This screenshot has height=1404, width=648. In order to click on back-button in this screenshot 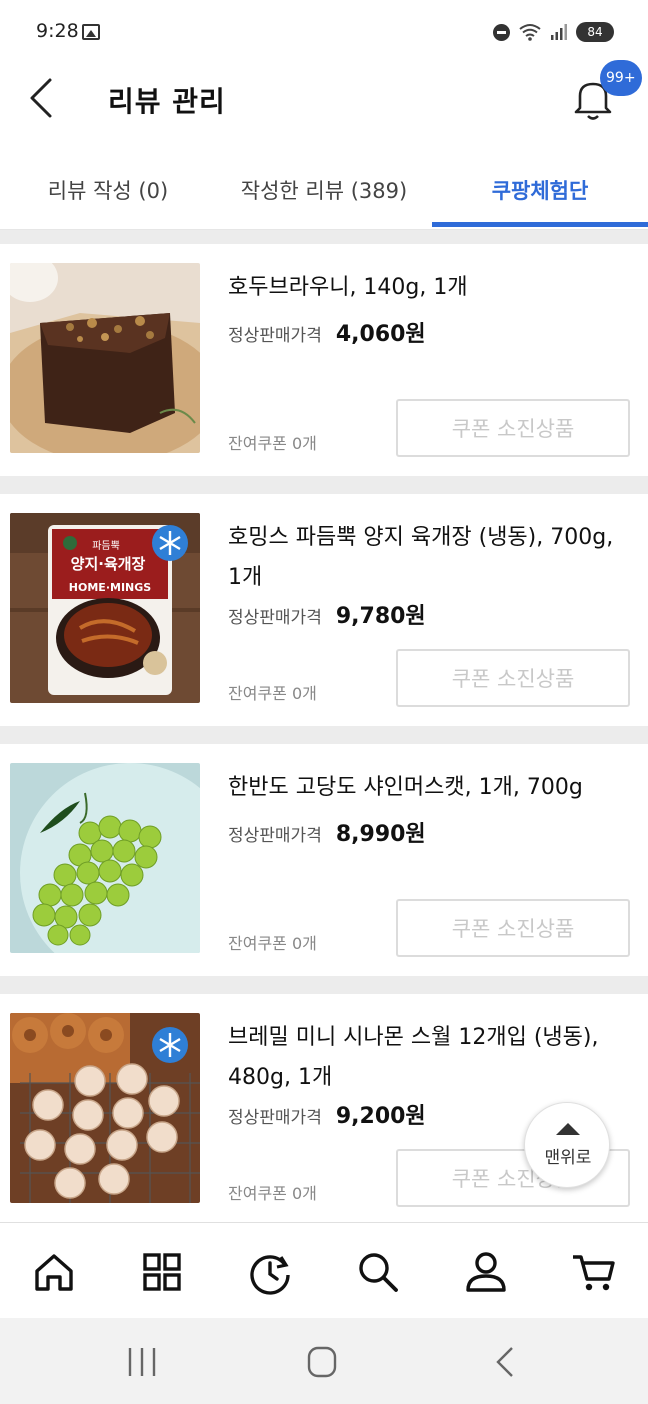, I will do `click(44, 98)`.